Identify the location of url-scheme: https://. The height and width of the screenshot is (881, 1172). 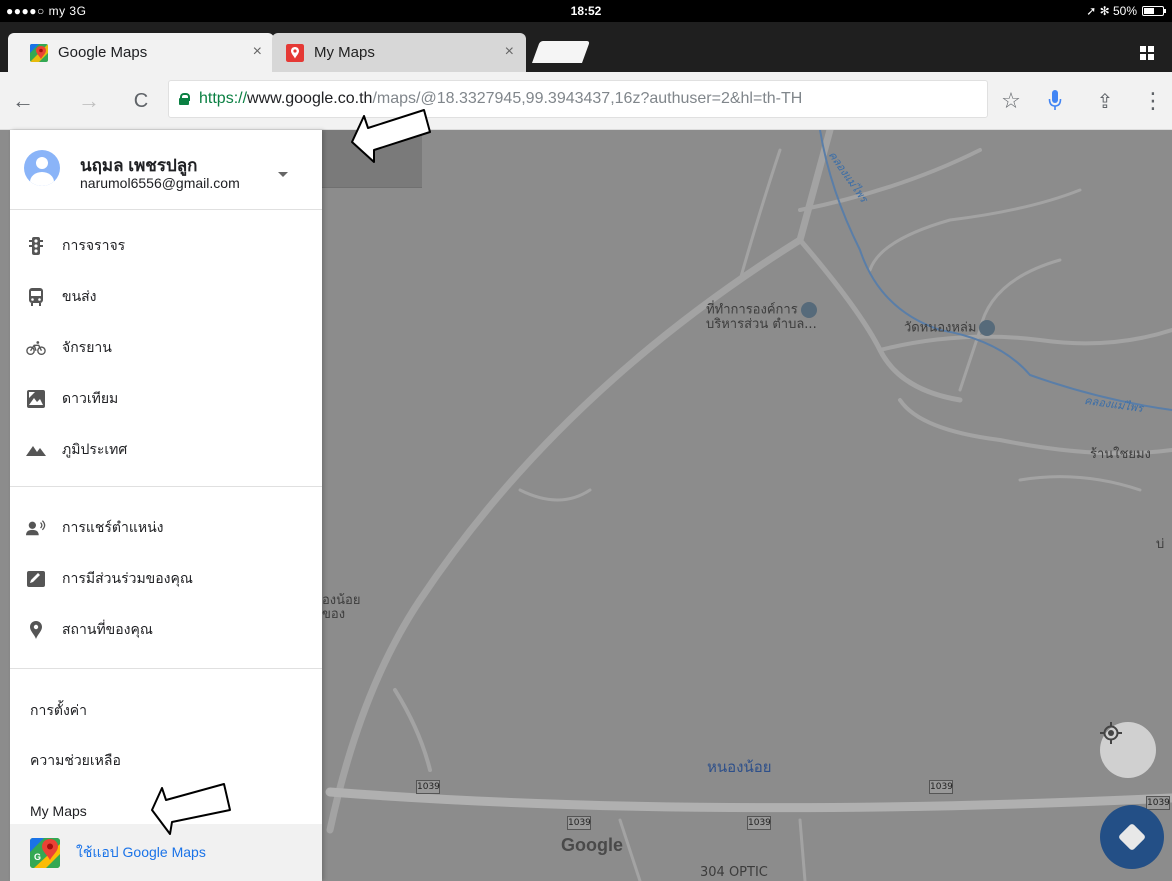
(223, 98).